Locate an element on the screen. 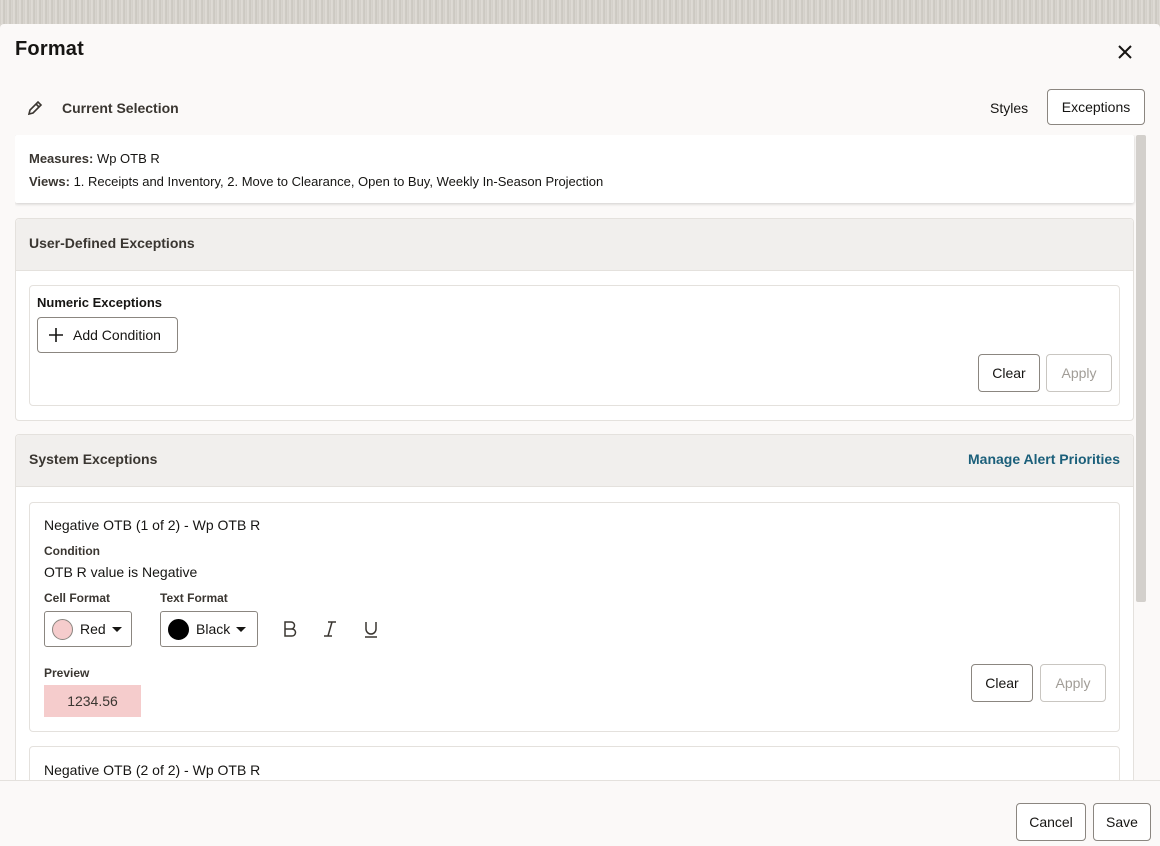 This screenshot has width=1160, height=846. views-label: Views: is located at coordinates (49, 181).